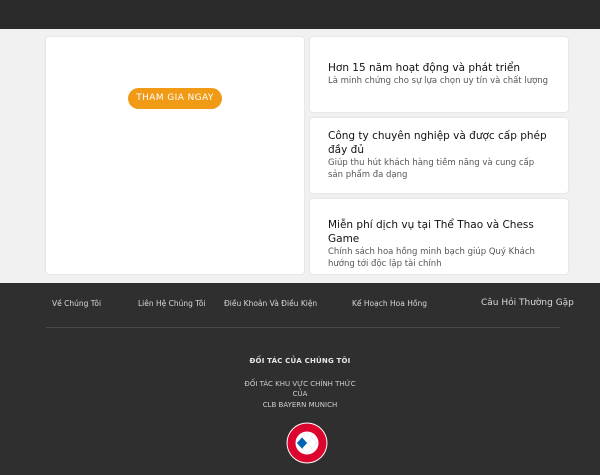 The height and width of the screenshot is (475, 600). What do you see at coordinates (175, 98) in the screenshot?
I see `join-now-button: THAM GIA NGAY` at bounding box center [175, 98].